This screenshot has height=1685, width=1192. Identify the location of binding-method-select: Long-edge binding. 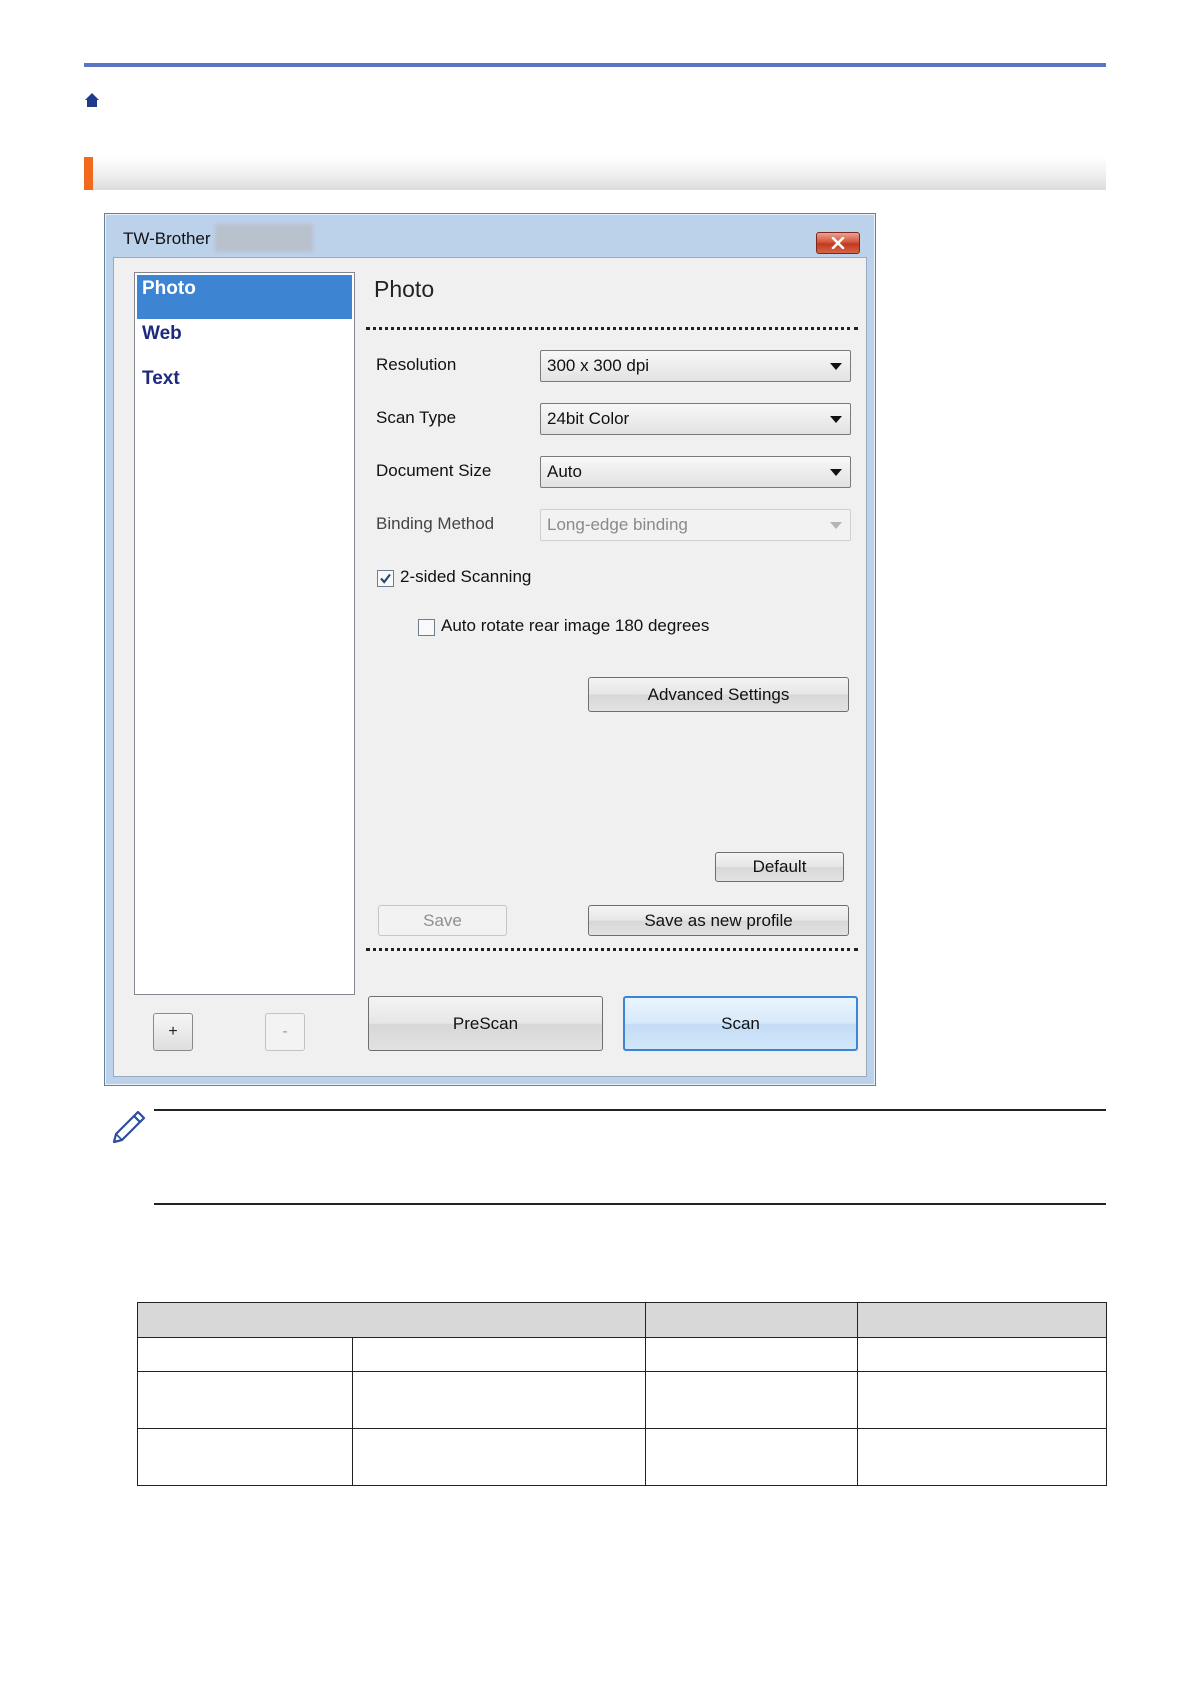
(695, 525).